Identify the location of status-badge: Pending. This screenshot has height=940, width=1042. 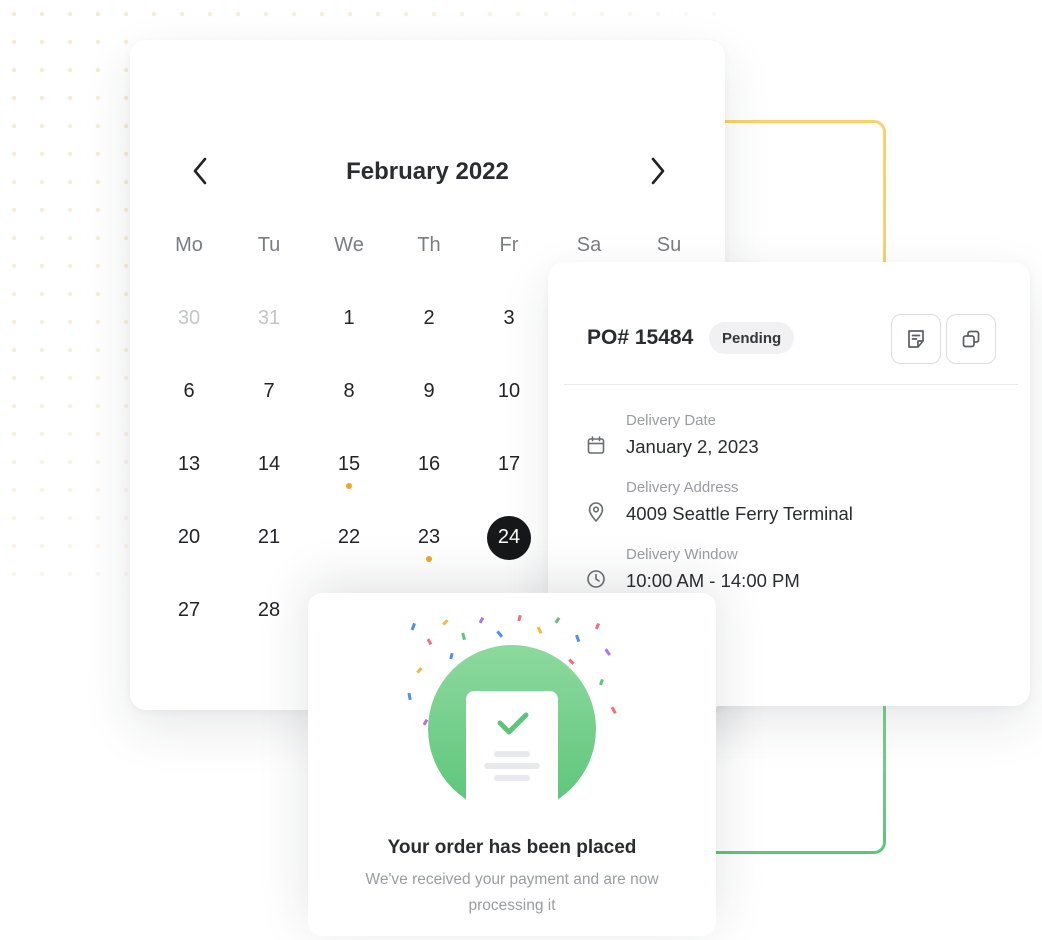
(752, 338).